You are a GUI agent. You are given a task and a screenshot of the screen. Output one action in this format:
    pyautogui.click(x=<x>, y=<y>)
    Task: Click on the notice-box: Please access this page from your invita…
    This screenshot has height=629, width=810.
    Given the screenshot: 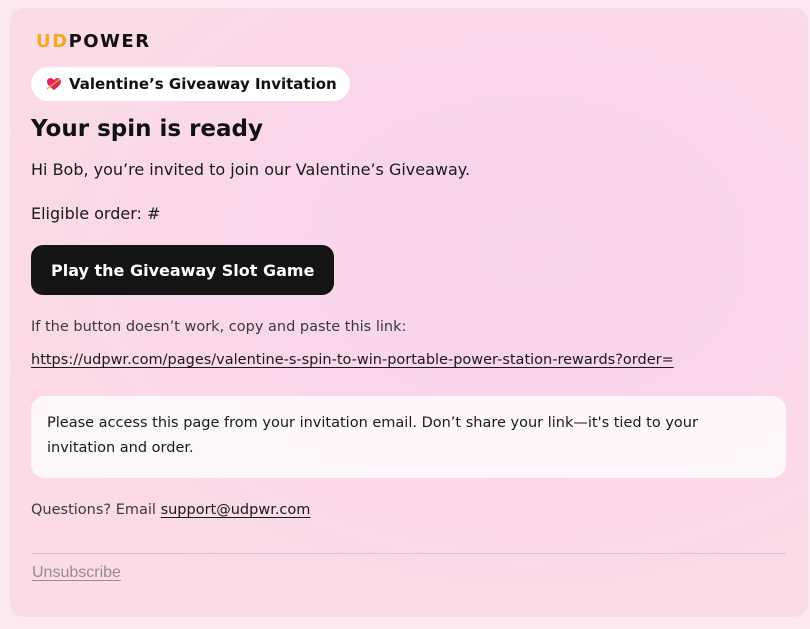 What is the action you would take?
    pyautogui.click(x=408, y=437)
    